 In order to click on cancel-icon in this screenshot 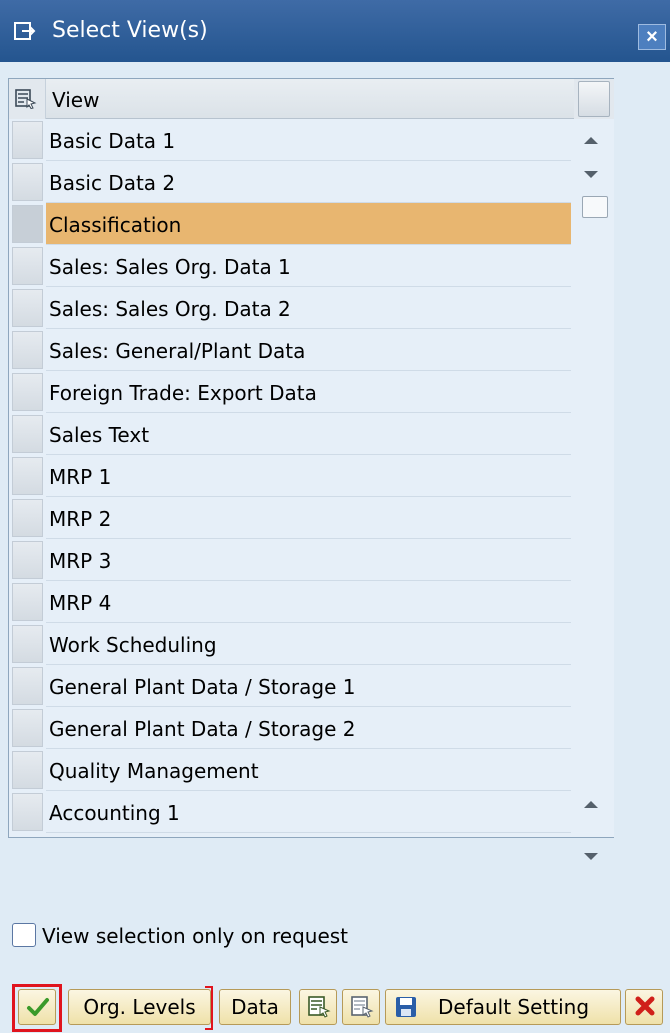, I will do `click(645, 1006)`.